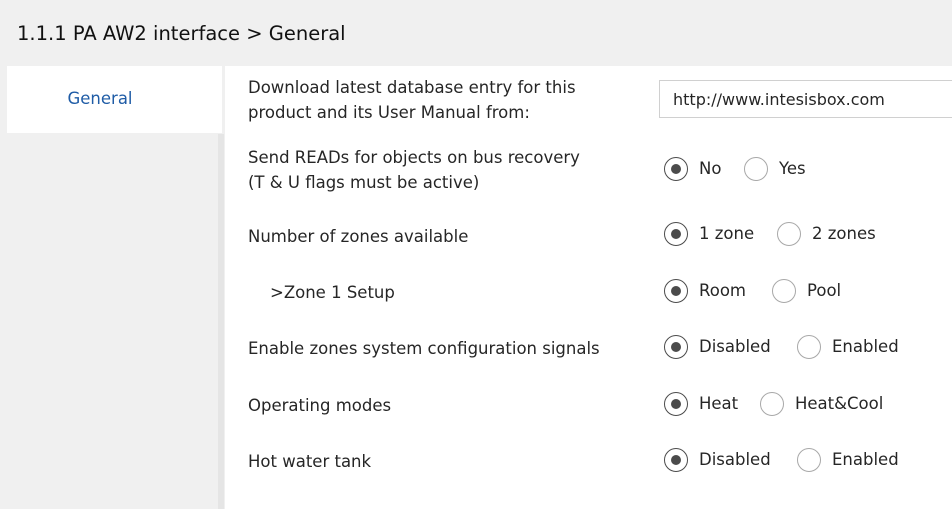 This screenshot has width=952, height=509. I want to click on zone1-room-radio, so click(676, 291).